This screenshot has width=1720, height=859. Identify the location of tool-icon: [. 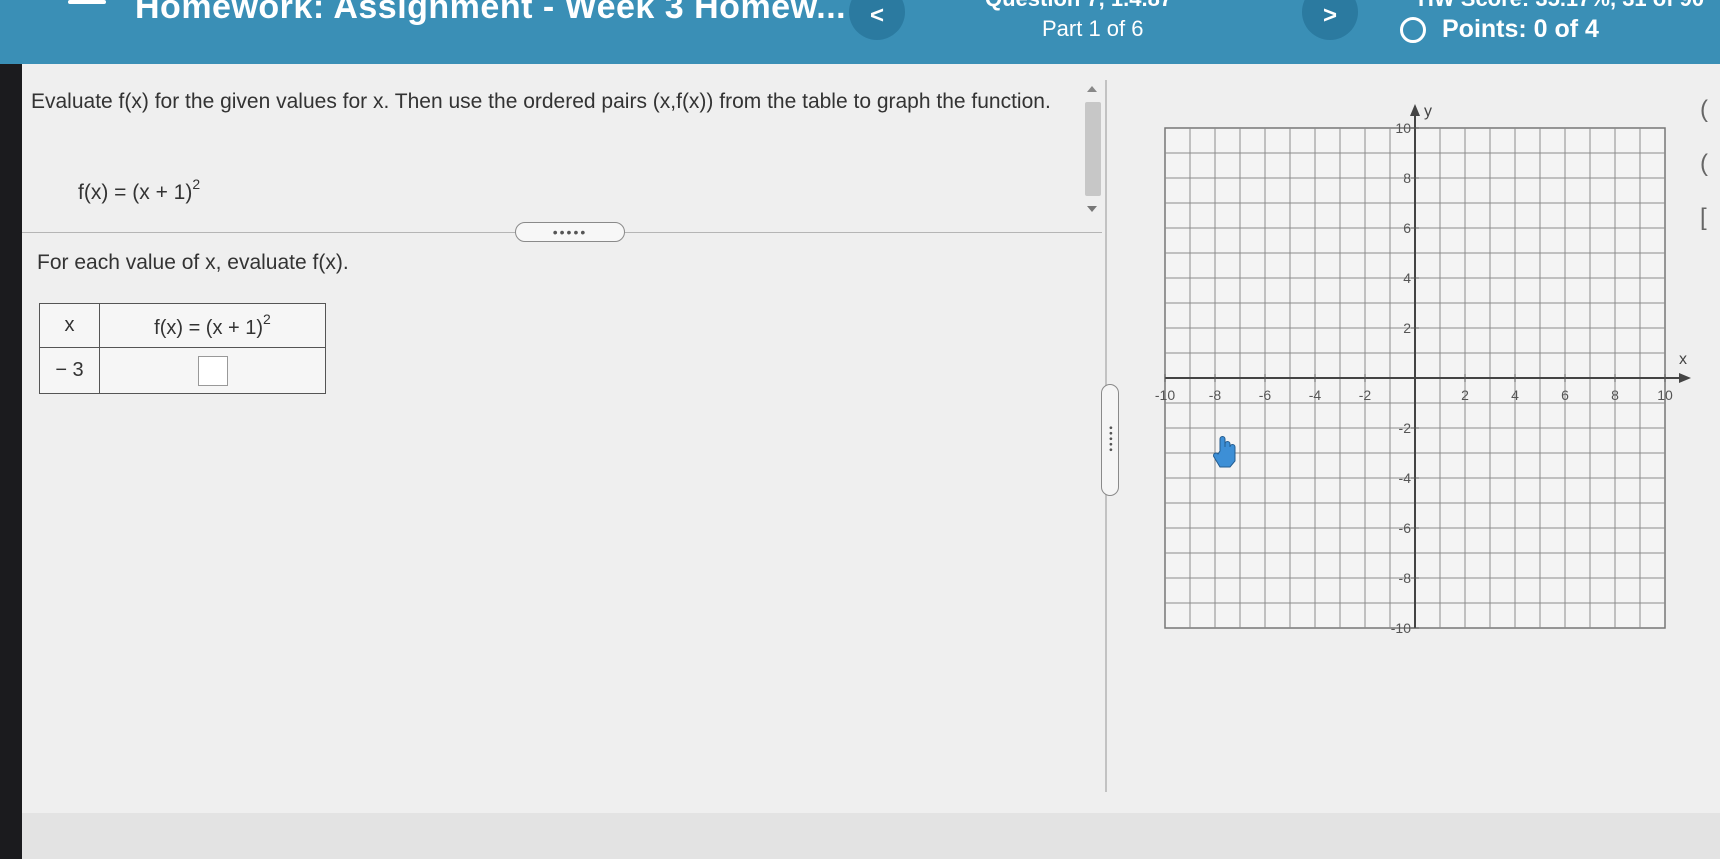
(1710, 231).